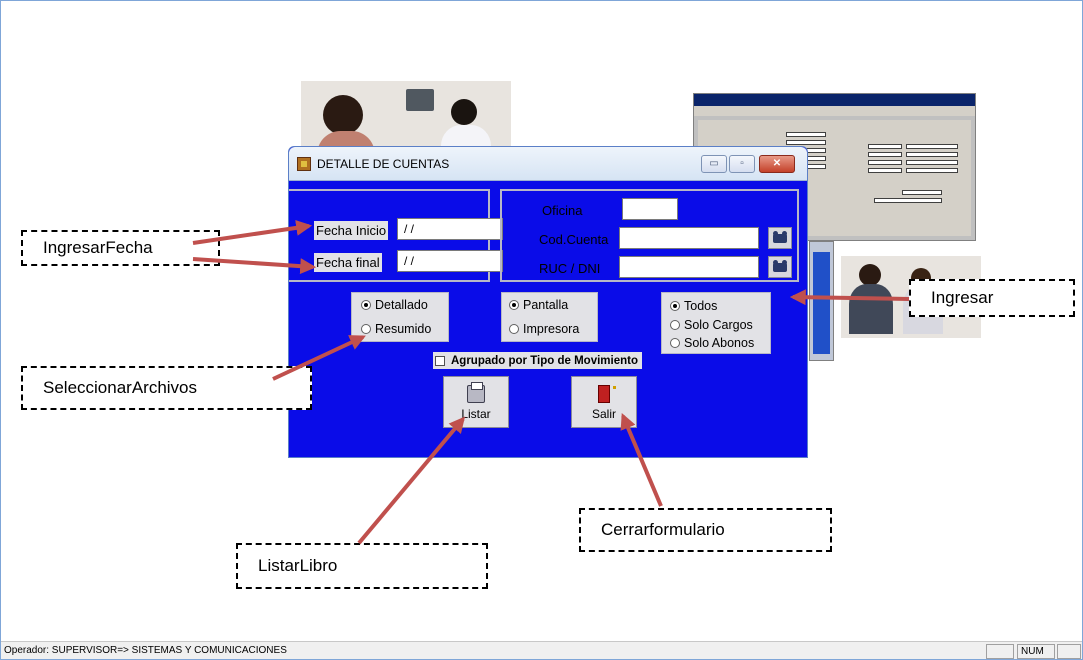  What do you see at coordinates (348, 262) in the screenshot?
I see `fecha-final-label: Fecha final` at bounding box center [348, 262].